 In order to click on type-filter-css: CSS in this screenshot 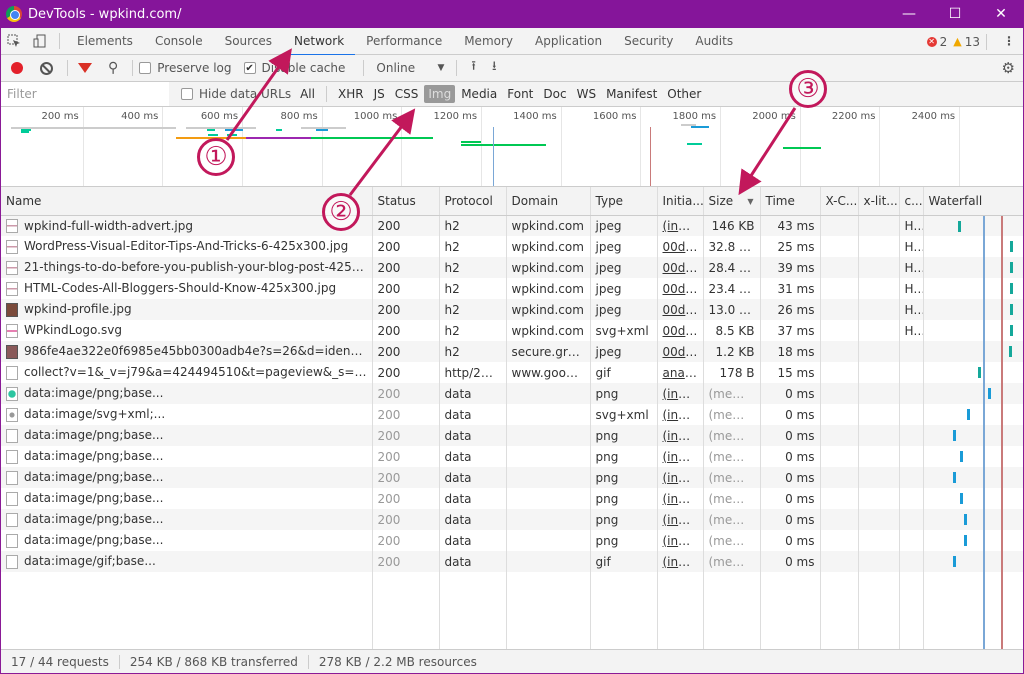, I will do `click(407, 94)`.